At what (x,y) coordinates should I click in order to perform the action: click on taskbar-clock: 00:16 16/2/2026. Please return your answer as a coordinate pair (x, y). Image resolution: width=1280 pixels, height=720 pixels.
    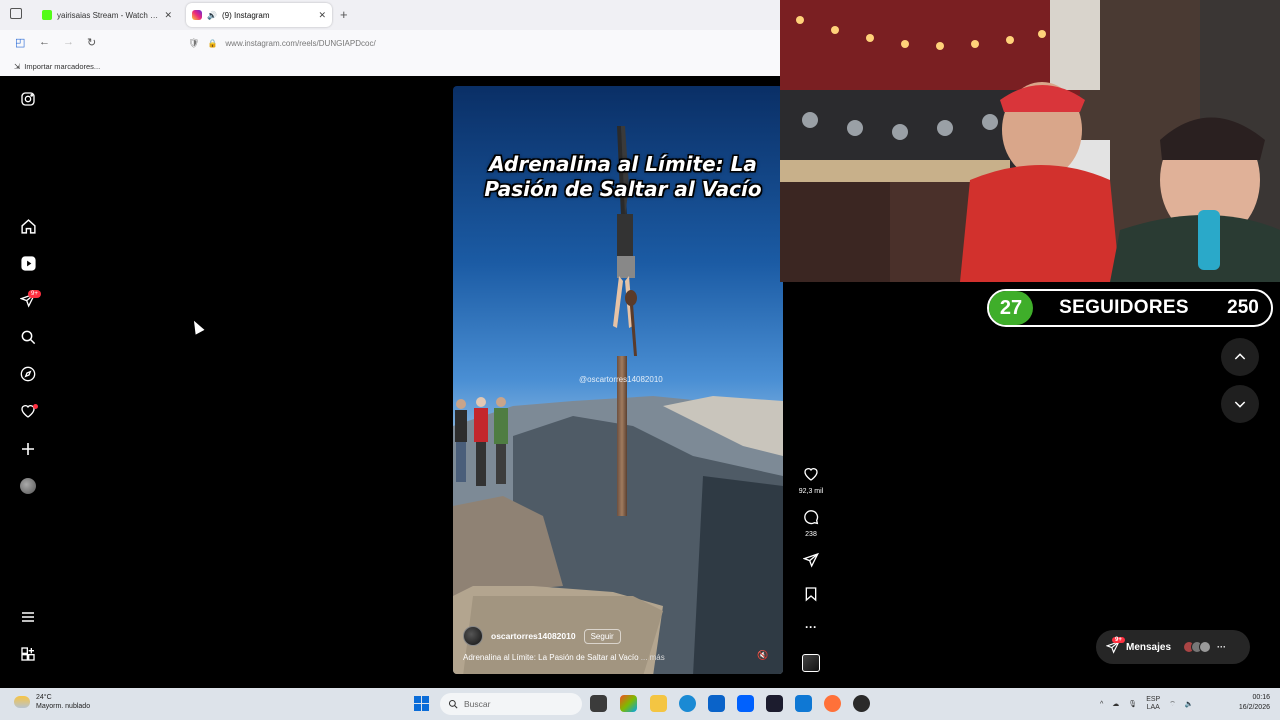
    Looking at the image, I should click on (1248, 703).